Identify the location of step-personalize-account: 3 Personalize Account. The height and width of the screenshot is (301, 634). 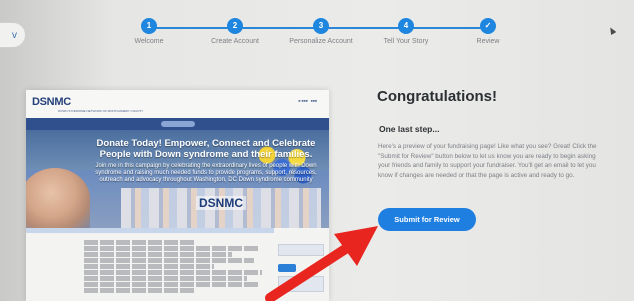
(321, 31).